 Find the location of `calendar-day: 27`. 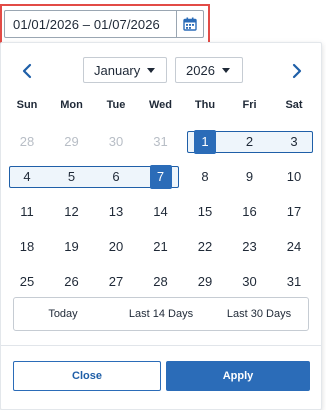

calendar-day: 27 is located at coordinates (116, 282).